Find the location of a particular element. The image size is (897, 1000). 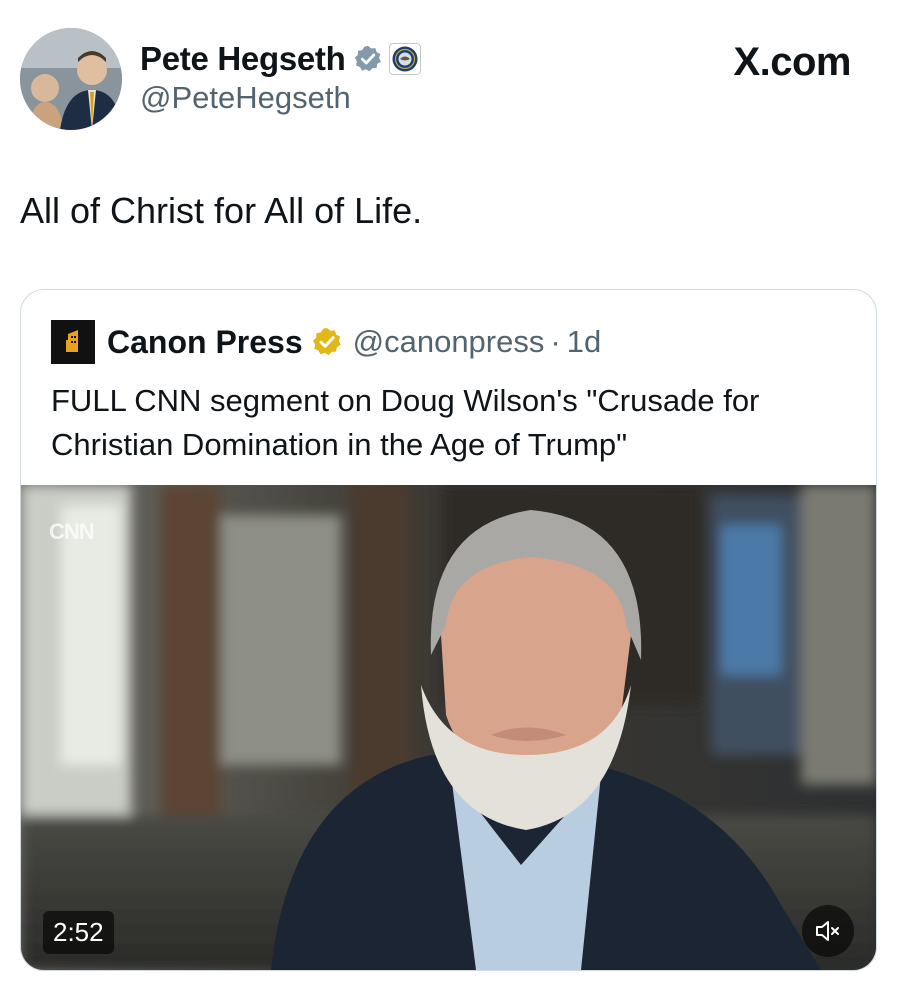

muted-speaker-icon is located at coordinates (827, 931).